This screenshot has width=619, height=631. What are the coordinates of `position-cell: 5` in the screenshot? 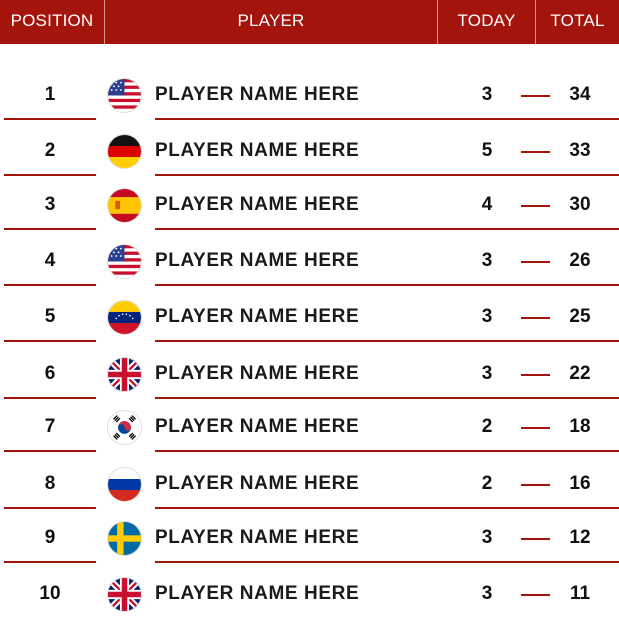 It's located at (50, 316).